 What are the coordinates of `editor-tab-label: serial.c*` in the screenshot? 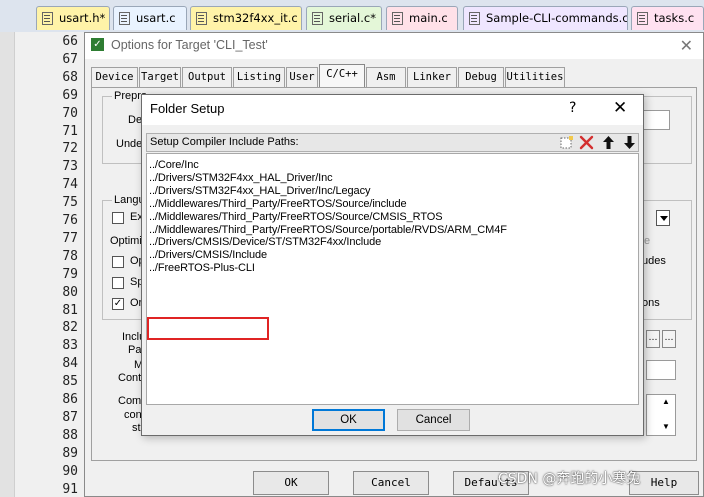 It's located at (352, 18).